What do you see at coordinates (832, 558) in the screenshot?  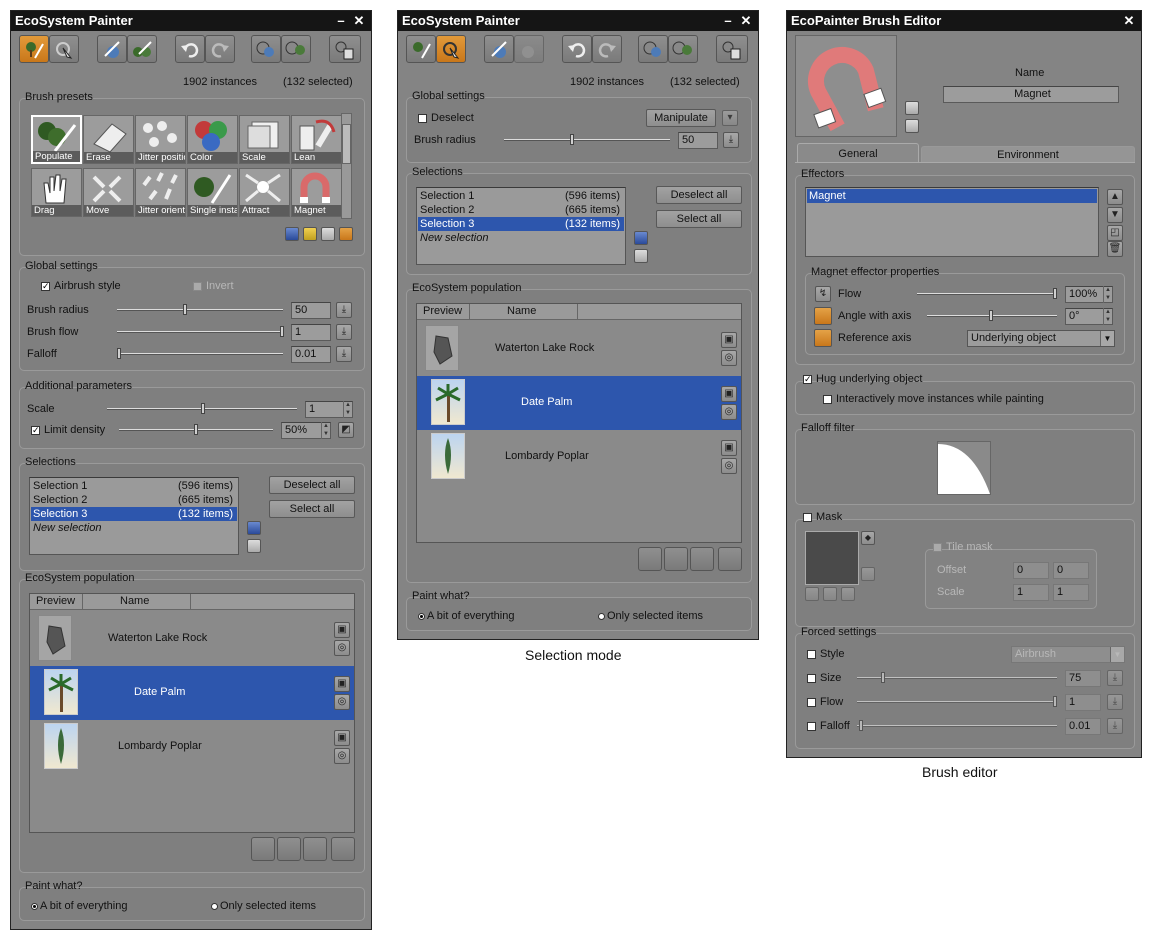 I see `mask-preview` at bounding box center [832, 558].